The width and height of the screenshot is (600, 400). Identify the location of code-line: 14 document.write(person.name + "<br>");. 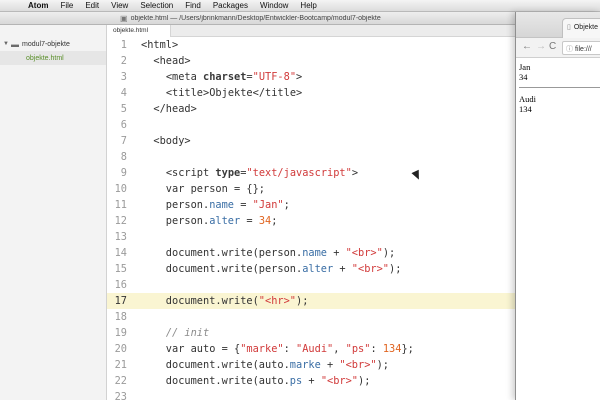
(311, 253).